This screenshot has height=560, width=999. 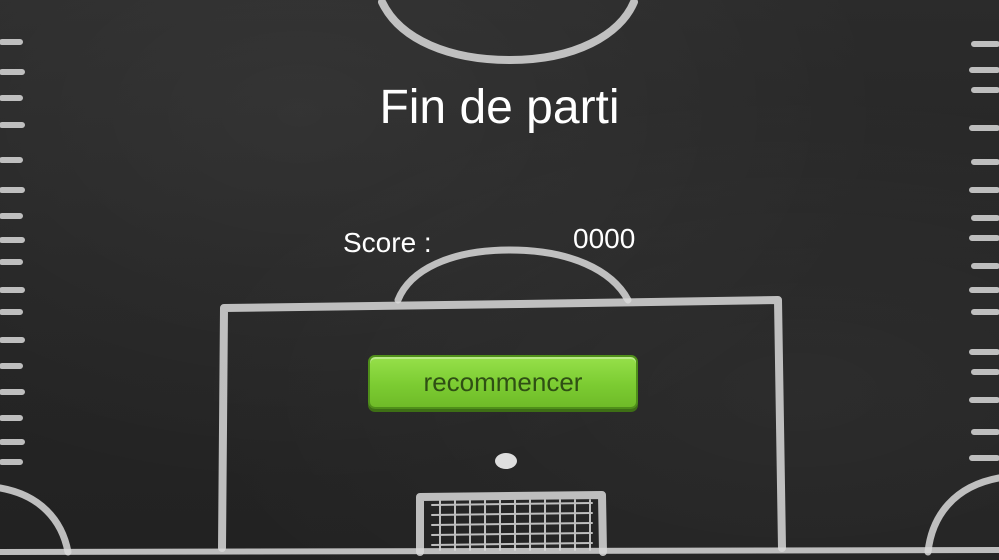 What do you see at coordinates (961, 515) in the screenshot?
I see `bottom-right-corner-arc` at bounding box center [961, 515].